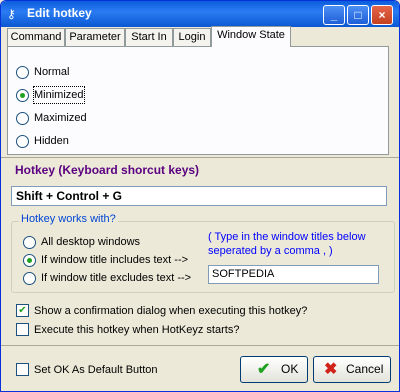 The height and width of the screenshot is (392, 400). I want to click on cancel-button: ✖ Cancel, so click(352, 369).